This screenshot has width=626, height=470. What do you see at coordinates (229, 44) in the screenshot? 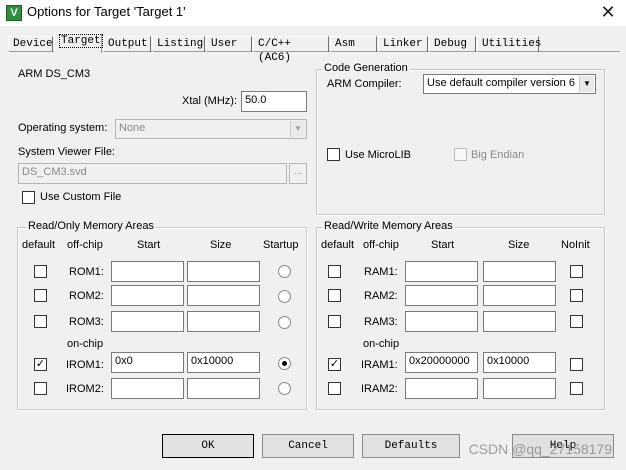
I see `tab-user: User` at bounding box center [229, 44].